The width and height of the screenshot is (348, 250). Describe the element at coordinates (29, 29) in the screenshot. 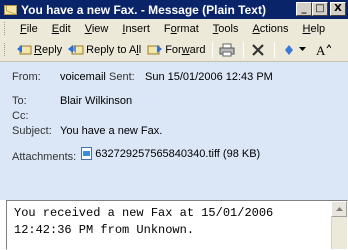

I see `menu-file: File` at that location.